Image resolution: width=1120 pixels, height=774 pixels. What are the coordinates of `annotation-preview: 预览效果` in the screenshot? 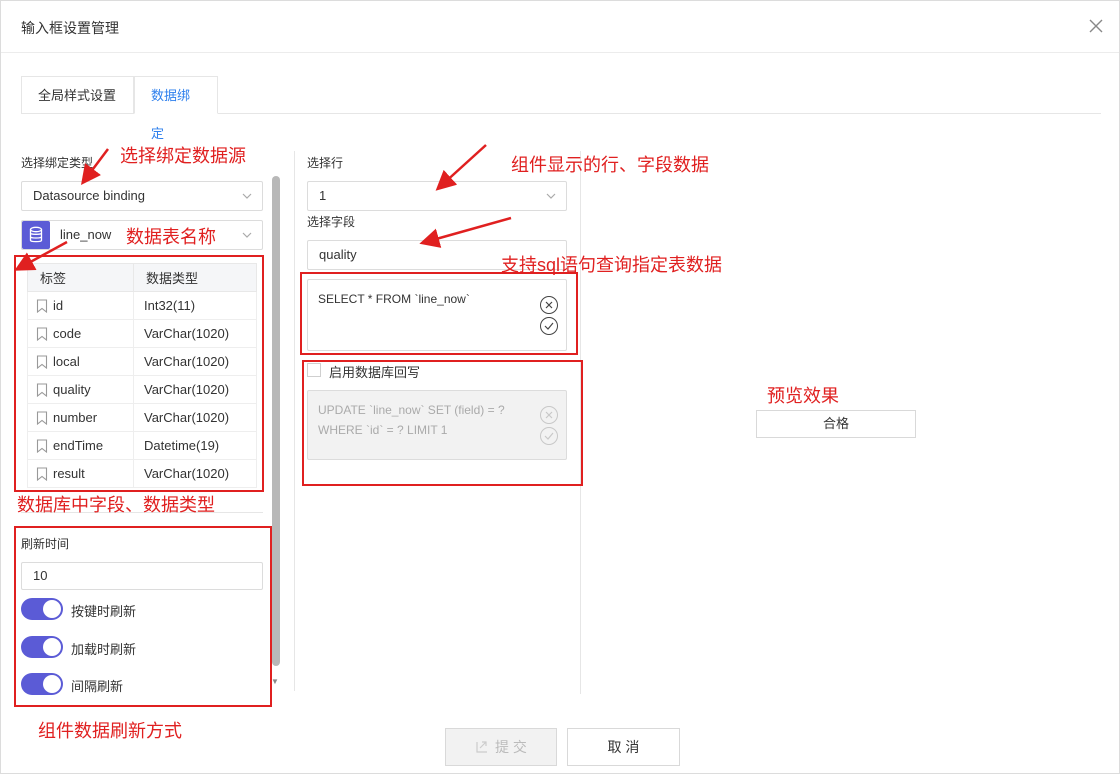 It's located at (803, 396).